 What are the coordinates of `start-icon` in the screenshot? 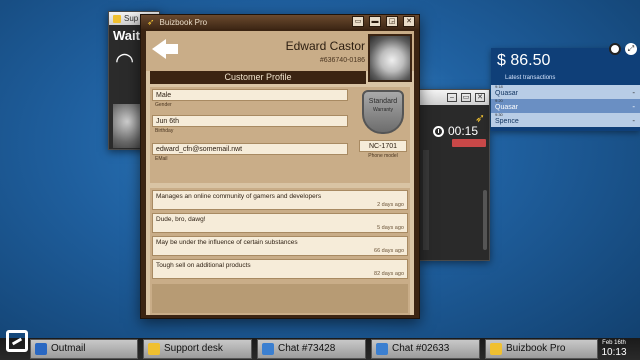 It's located at (17, 341).